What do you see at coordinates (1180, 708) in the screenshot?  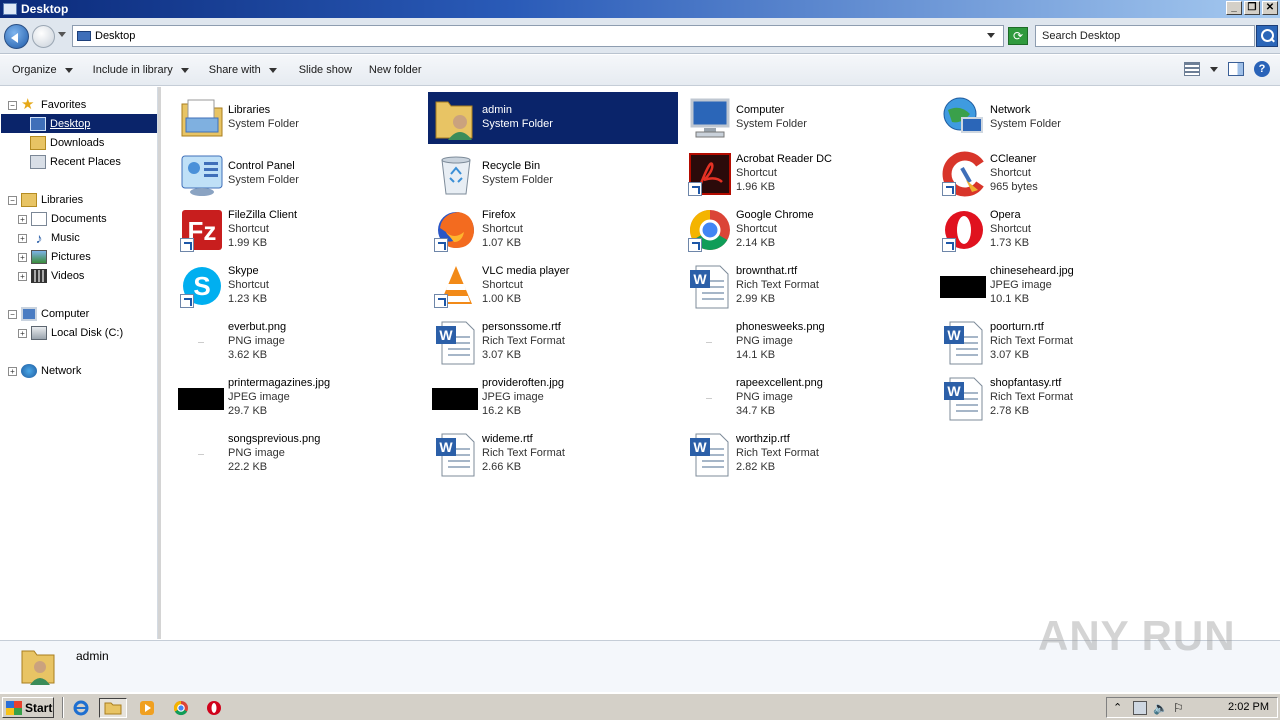 I see `action-center-flag-icon: ⚐` at bounding box center [1180, 708].